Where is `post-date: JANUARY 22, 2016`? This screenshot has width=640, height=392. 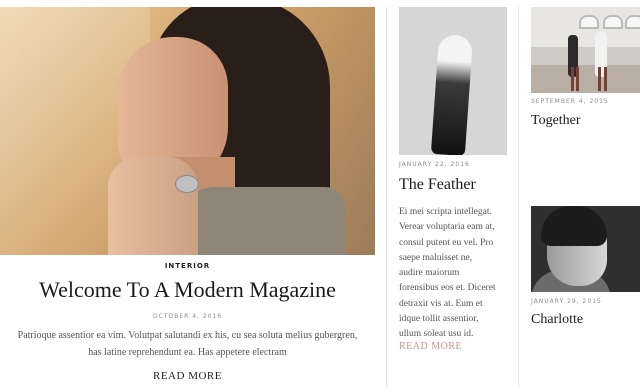 post-date: JANUARY 22, 2016 is located at coordinates (434, 164).